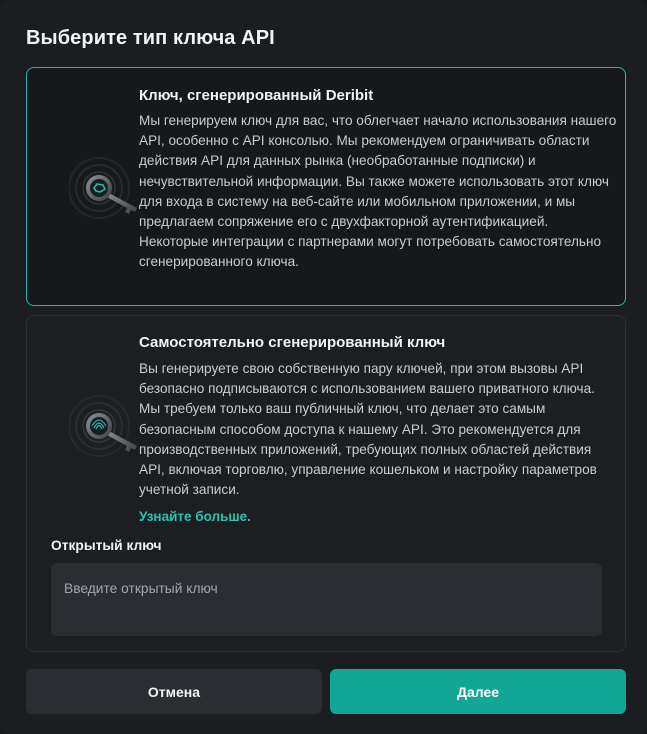 Image resolution: width=647 pixels, height=734 pixels. Describe the element at coordinates (478, 691) in the screenshot. I see `next-button: Далее` at that location.